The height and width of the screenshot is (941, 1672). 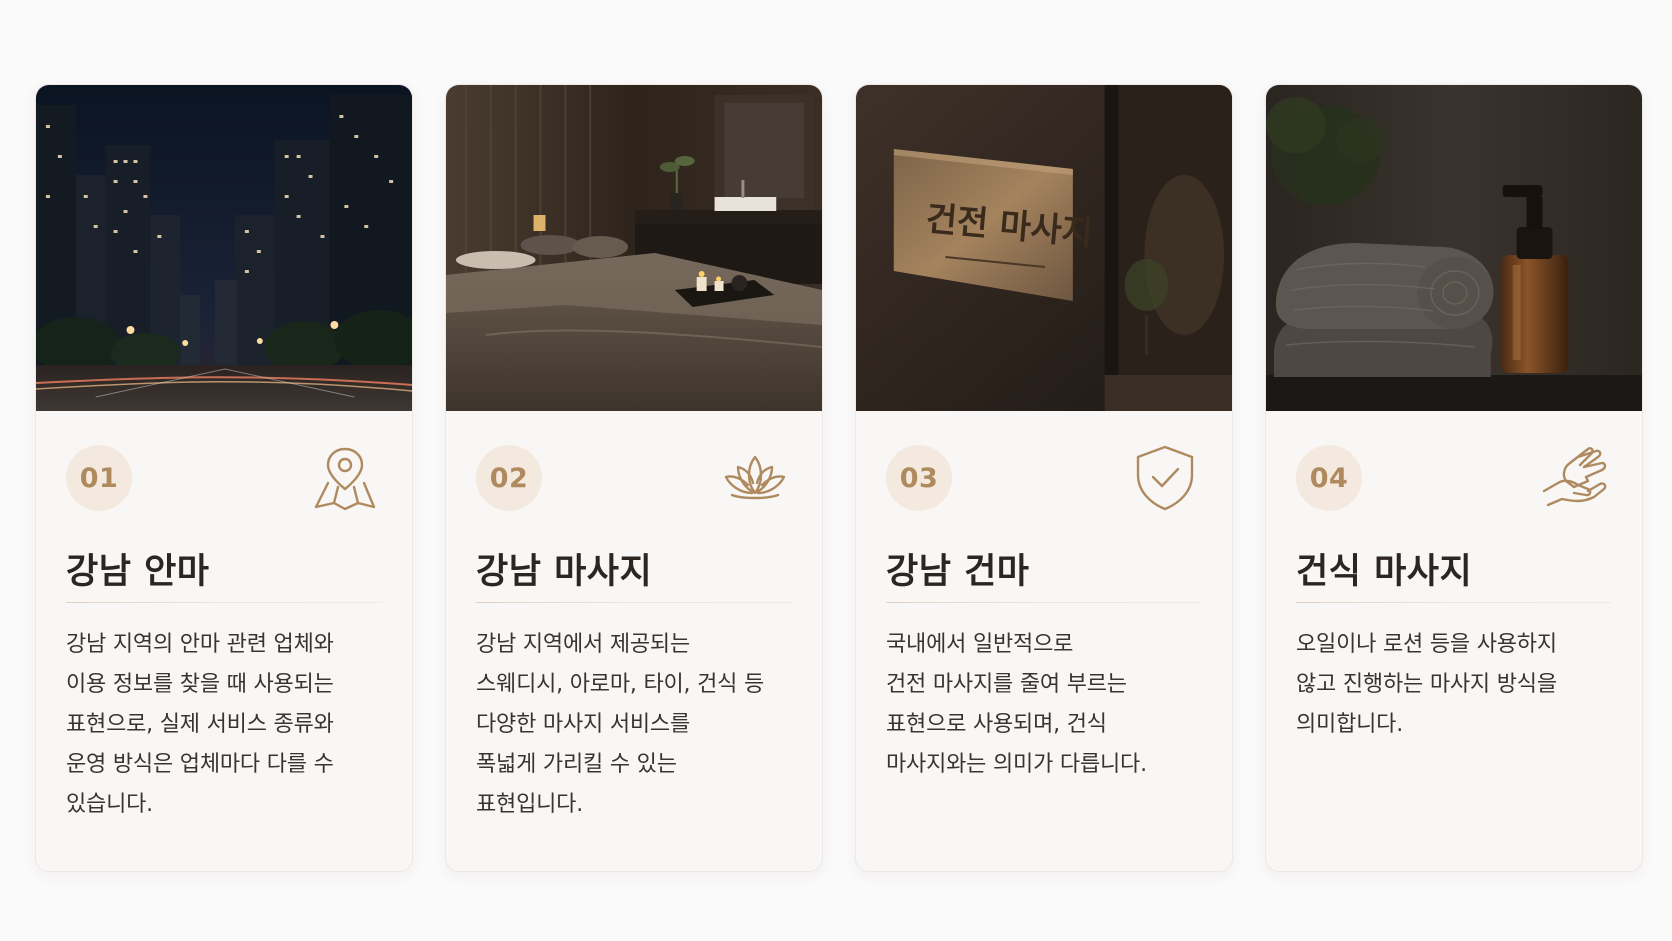 What do you see at coordinates (509, 478) in the screenshot?
I see `number-badge: 02` at bounding box center [509, 478].